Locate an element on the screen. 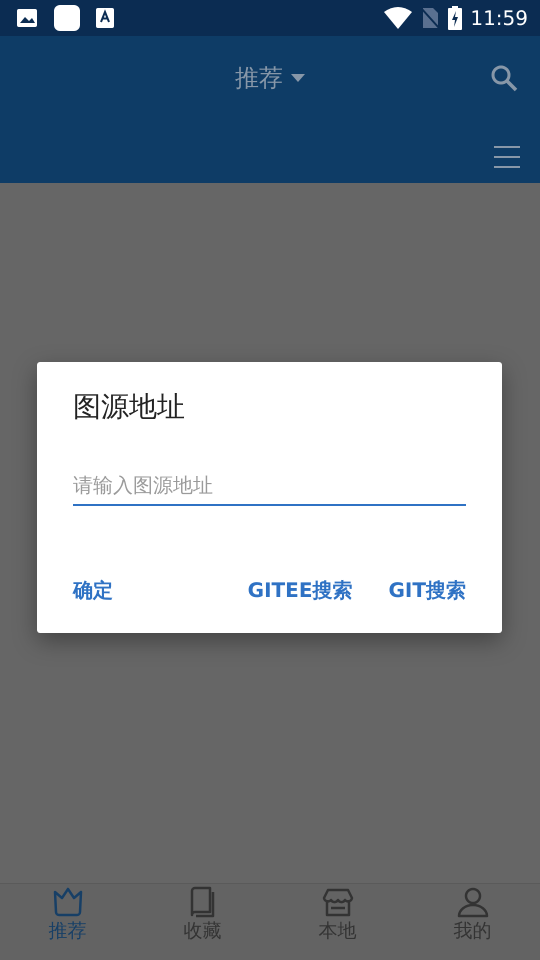 Image resolution: width=540 pixels, height=960 pixels. app-icon is located at coordinates (67, 18).